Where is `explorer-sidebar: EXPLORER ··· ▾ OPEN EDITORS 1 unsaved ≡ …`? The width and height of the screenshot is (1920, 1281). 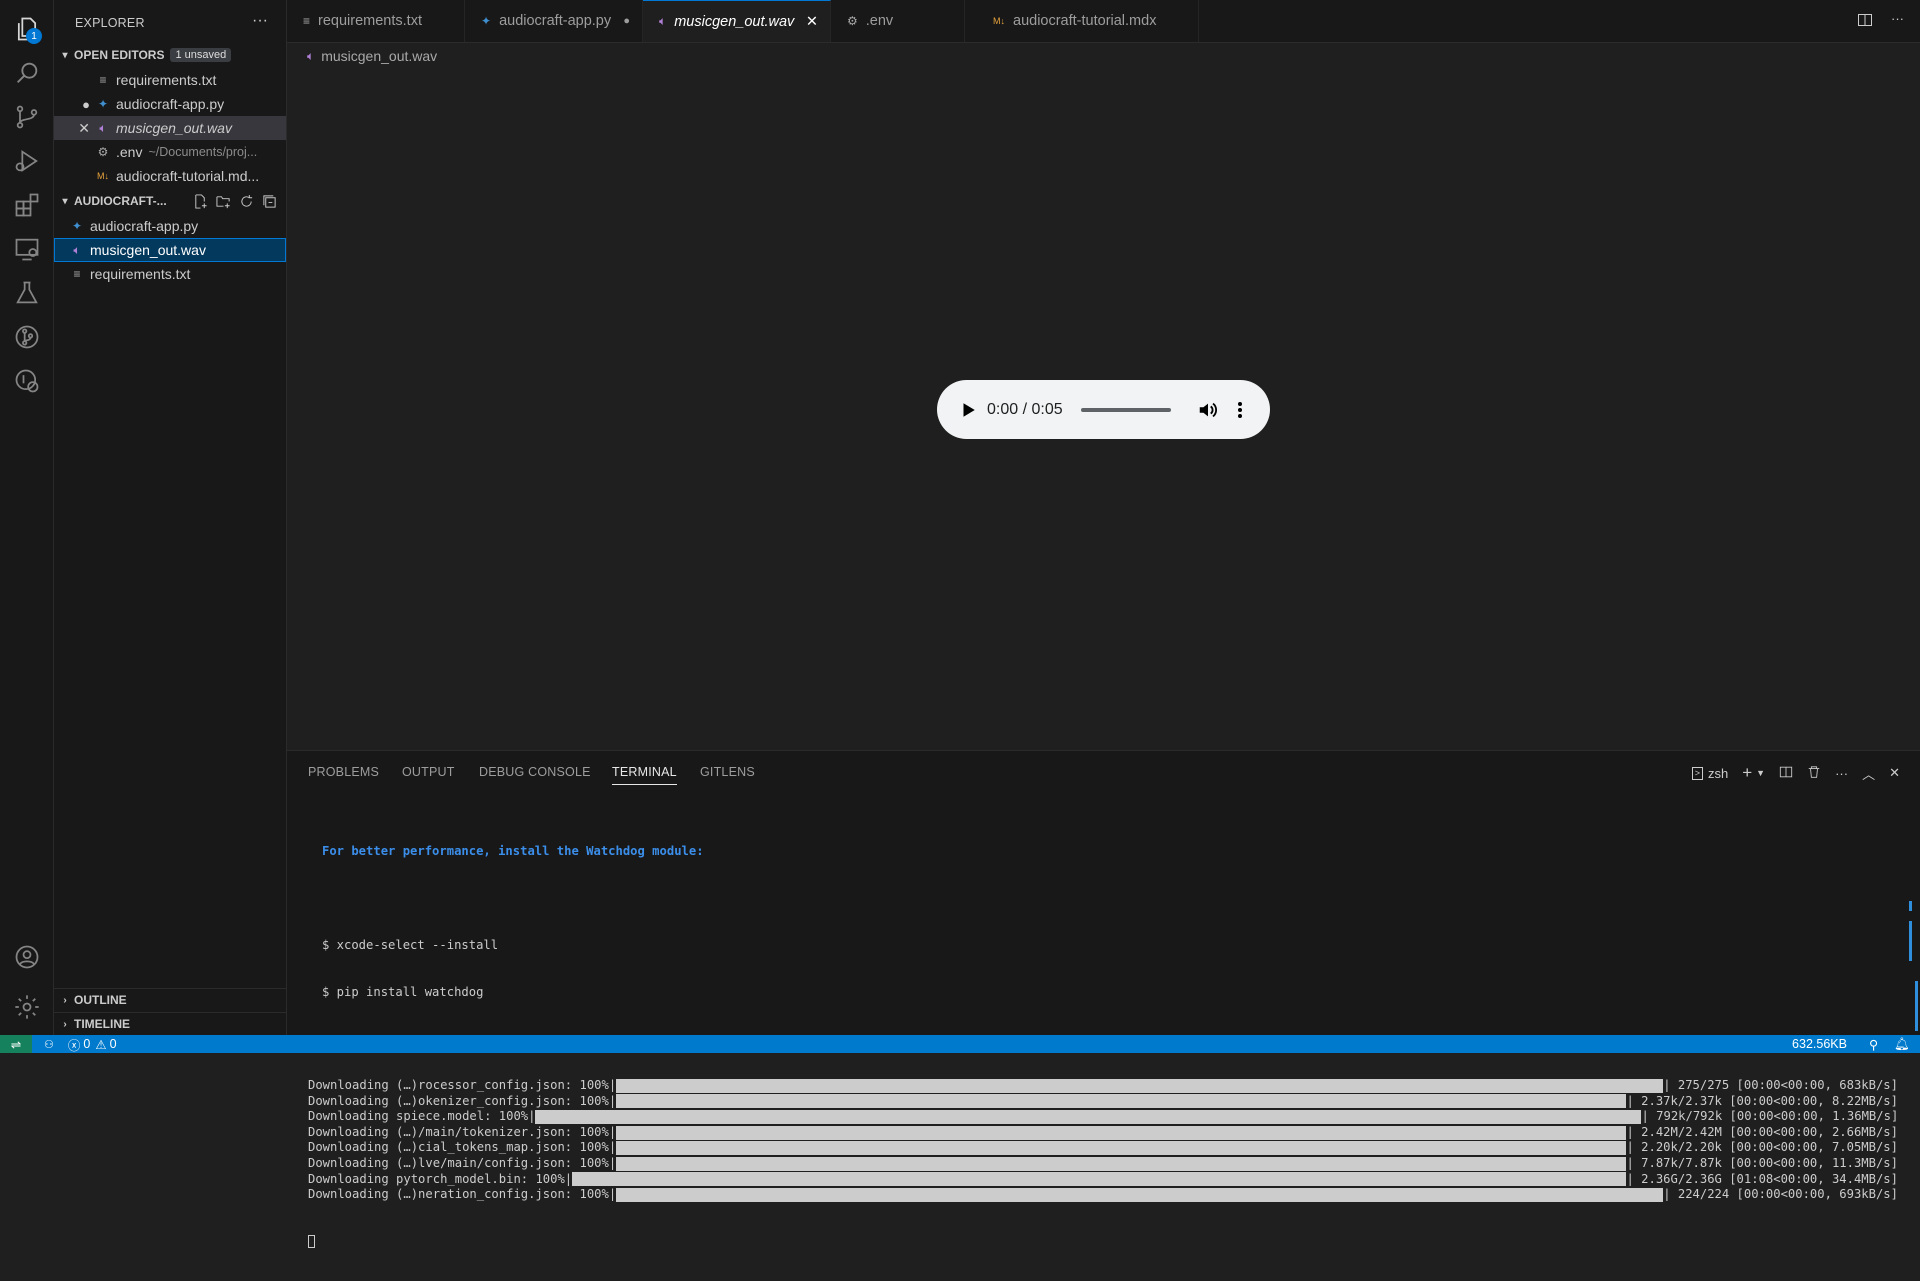
explorer-sidebar: EXPLORER ··· ▾ OPEN EDITORS 1 unsaved ≡ … is located at coordinates (170, 517).